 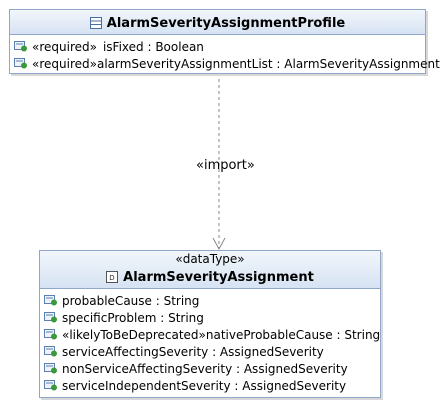 What do you see at coordinates (212, 317) in the screenshot?
I see `attribute-row: specificProblem : String` at bounding box center [212, 317].